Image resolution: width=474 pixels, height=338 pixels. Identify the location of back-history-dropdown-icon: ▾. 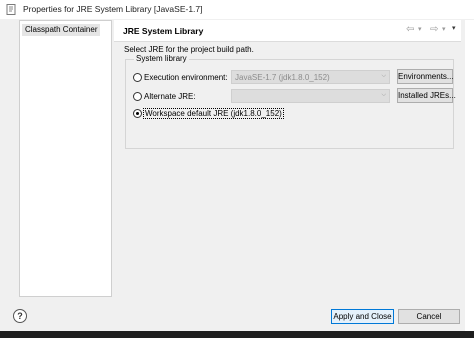
(420, 30).